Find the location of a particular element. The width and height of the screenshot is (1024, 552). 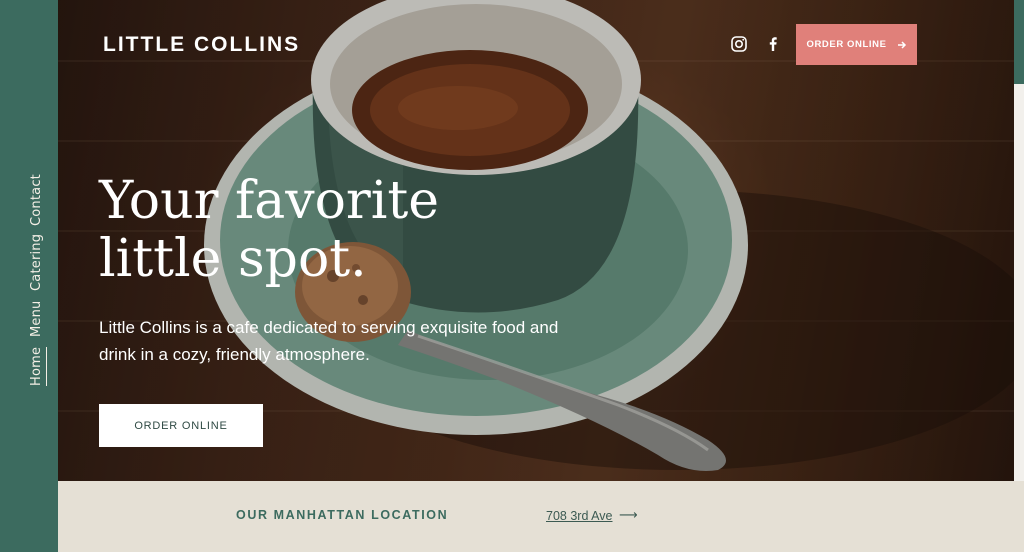

hero-headline: Your favorite little spot. is located at coordinates (339, 230).